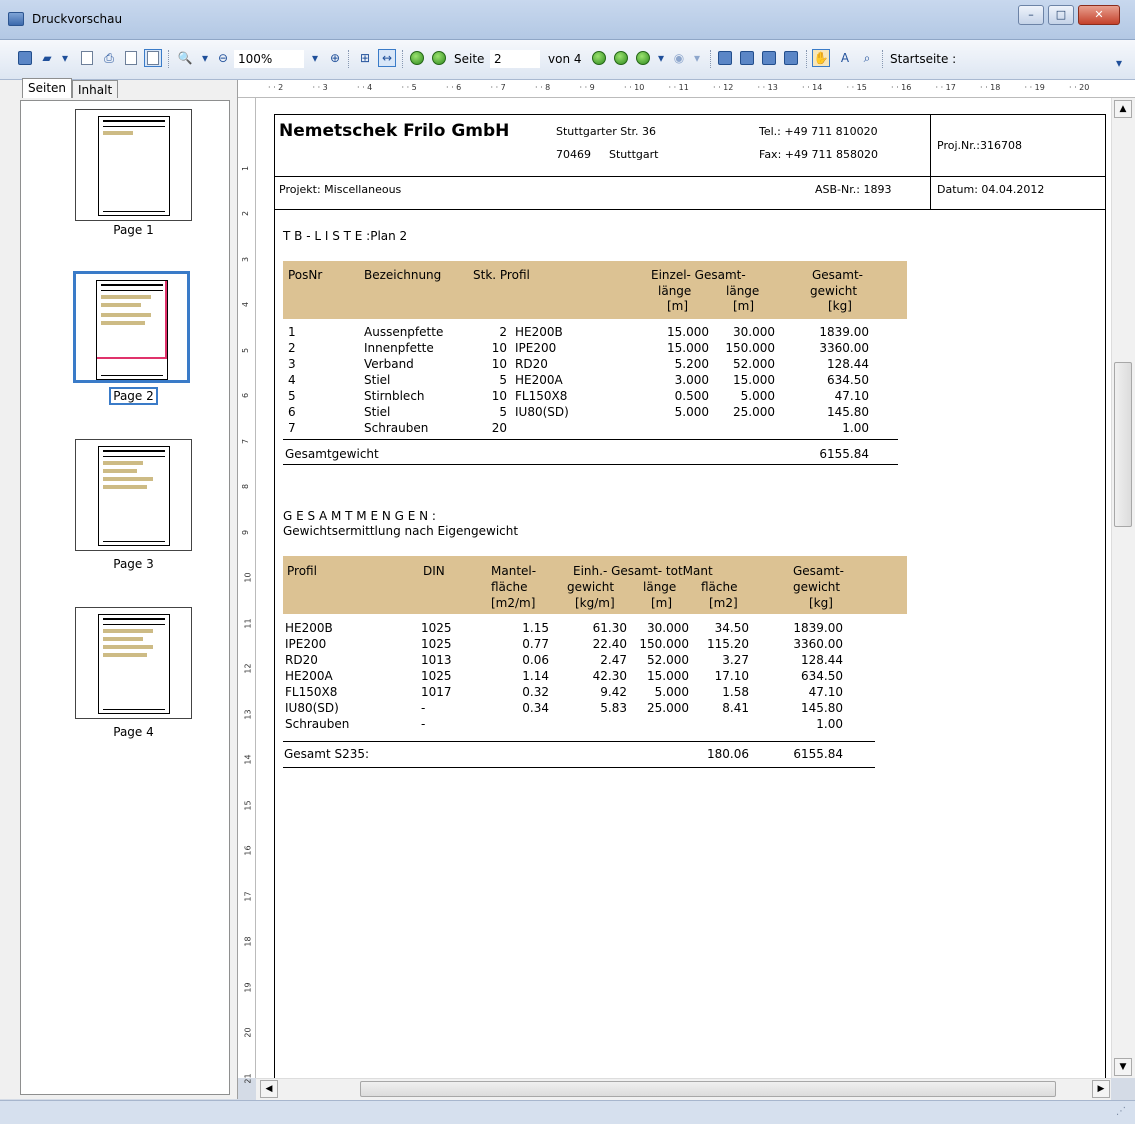 The width and height of the screenshot is (1135, 1124). I want to click on forward-icon: ◉, so click(679, 58).